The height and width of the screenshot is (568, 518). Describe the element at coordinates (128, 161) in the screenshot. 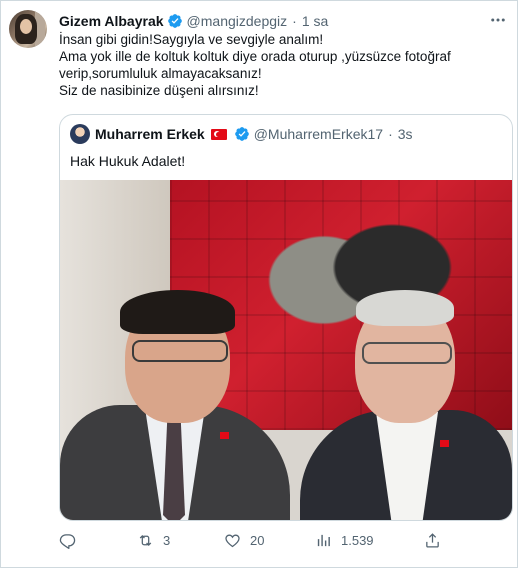

I see `quoted-text: Hak Hukuk Adalet!` at that location.